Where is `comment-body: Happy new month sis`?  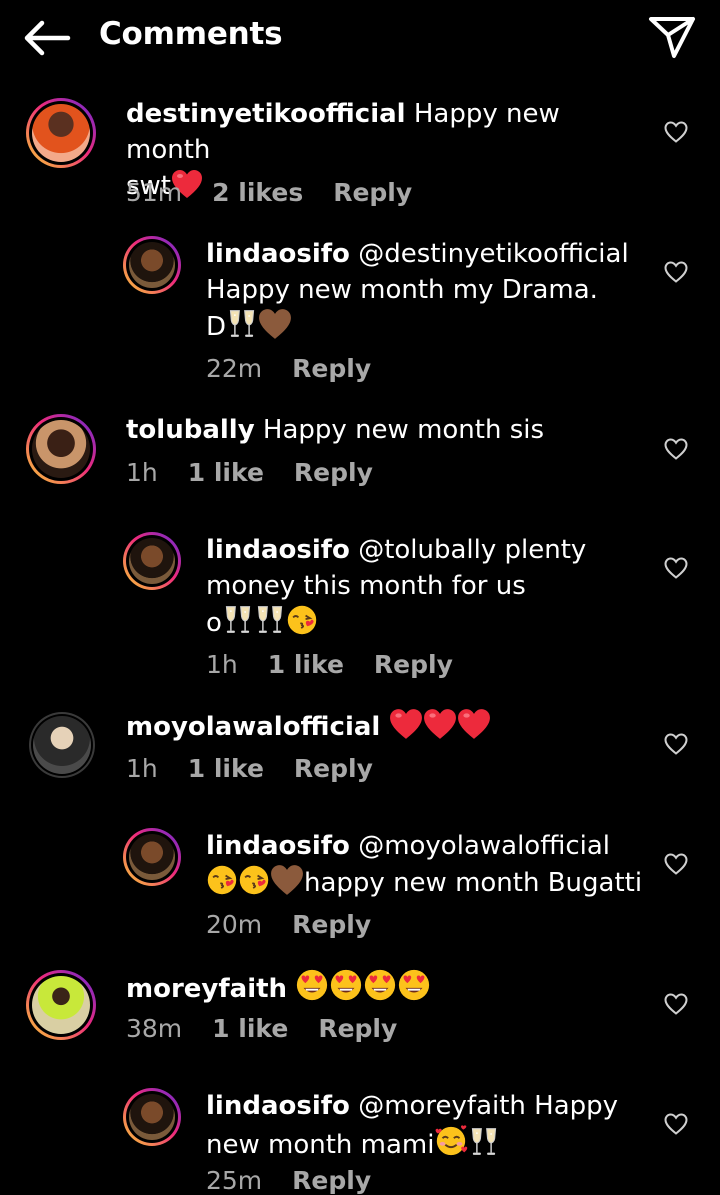
comment-body: Happy new month sis is located at coordinates (403, 430).